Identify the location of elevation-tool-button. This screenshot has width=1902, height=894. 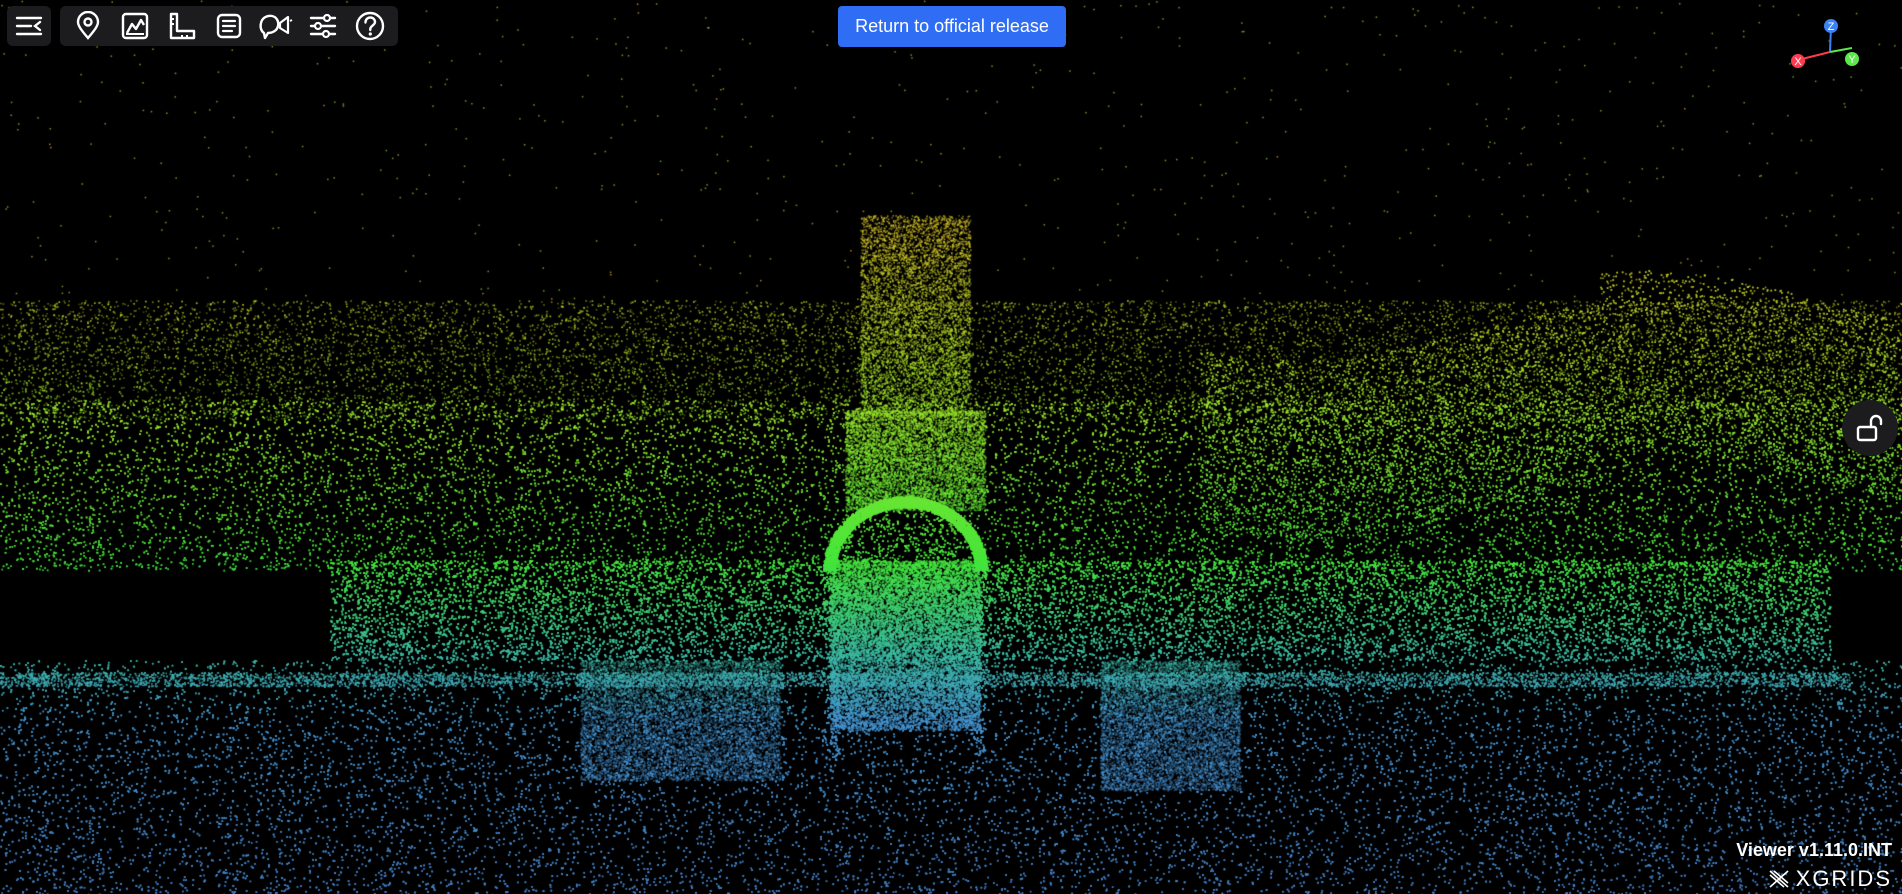
(135, 26).